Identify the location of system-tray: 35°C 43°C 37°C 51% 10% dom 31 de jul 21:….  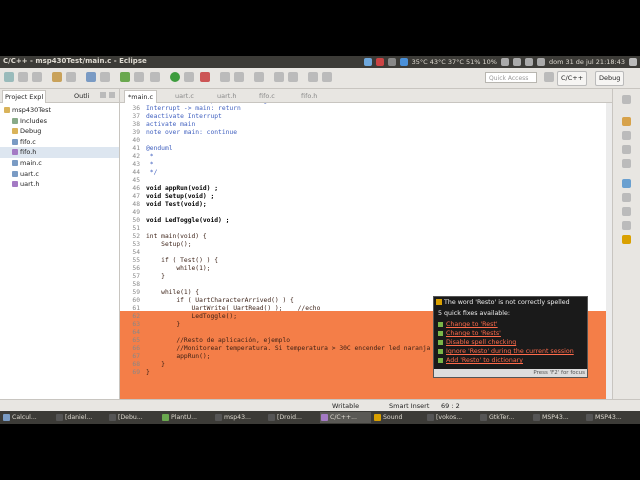
(500, 62).